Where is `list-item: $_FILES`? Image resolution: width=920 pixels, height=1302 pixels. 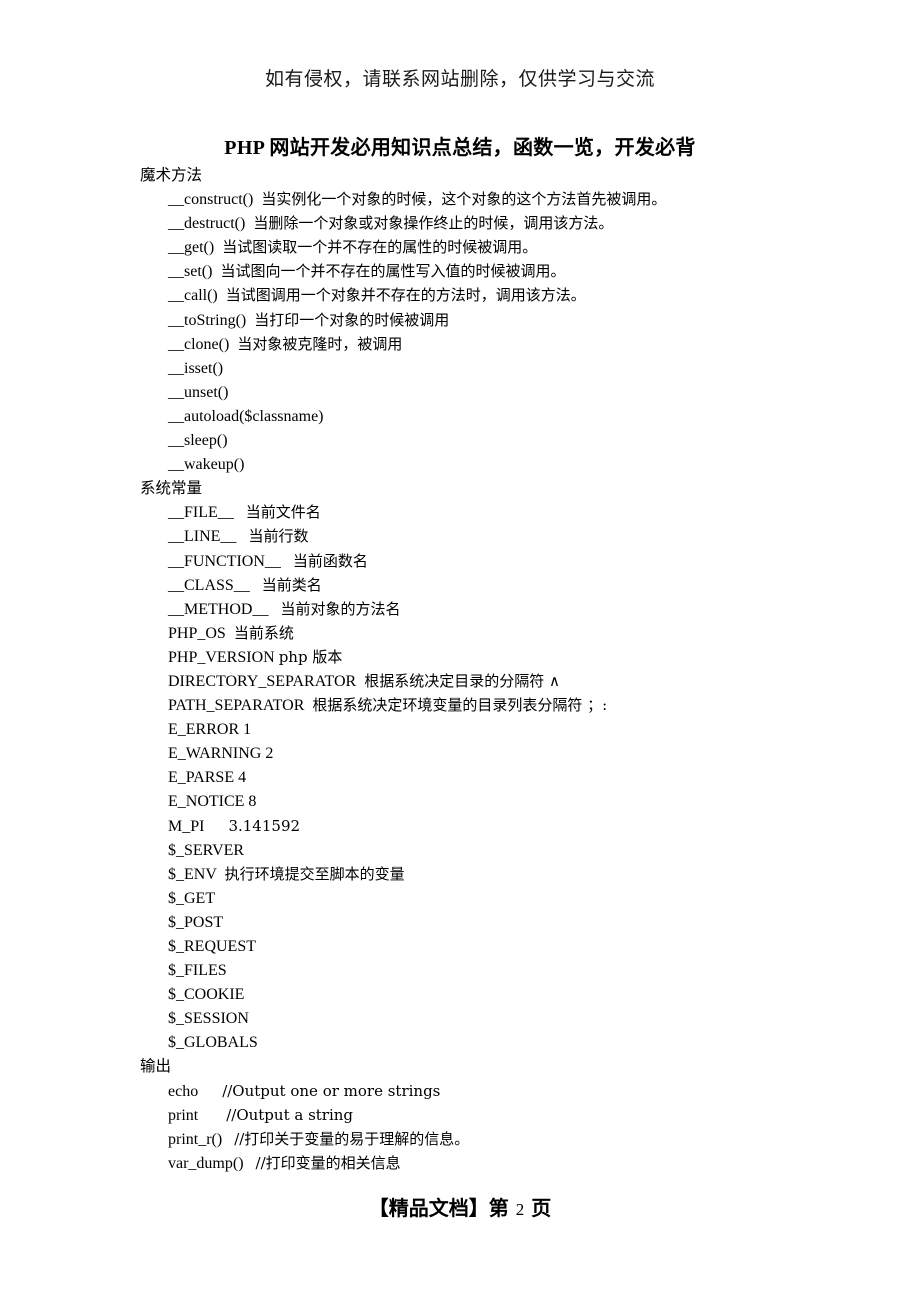
list-item: $_FILES is located at coordinates (460, 970).